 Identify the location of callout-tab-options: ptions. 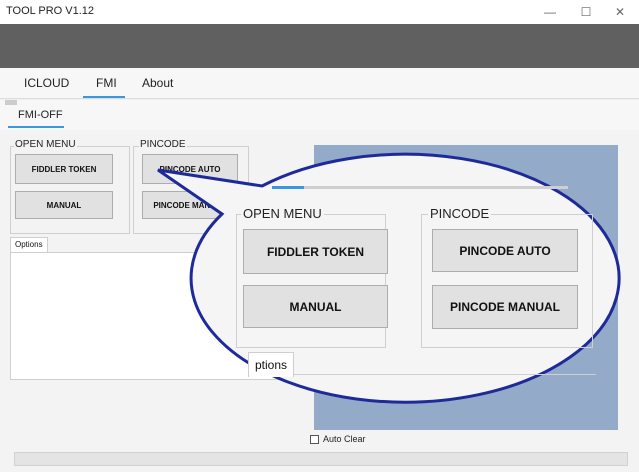
(271, 364).